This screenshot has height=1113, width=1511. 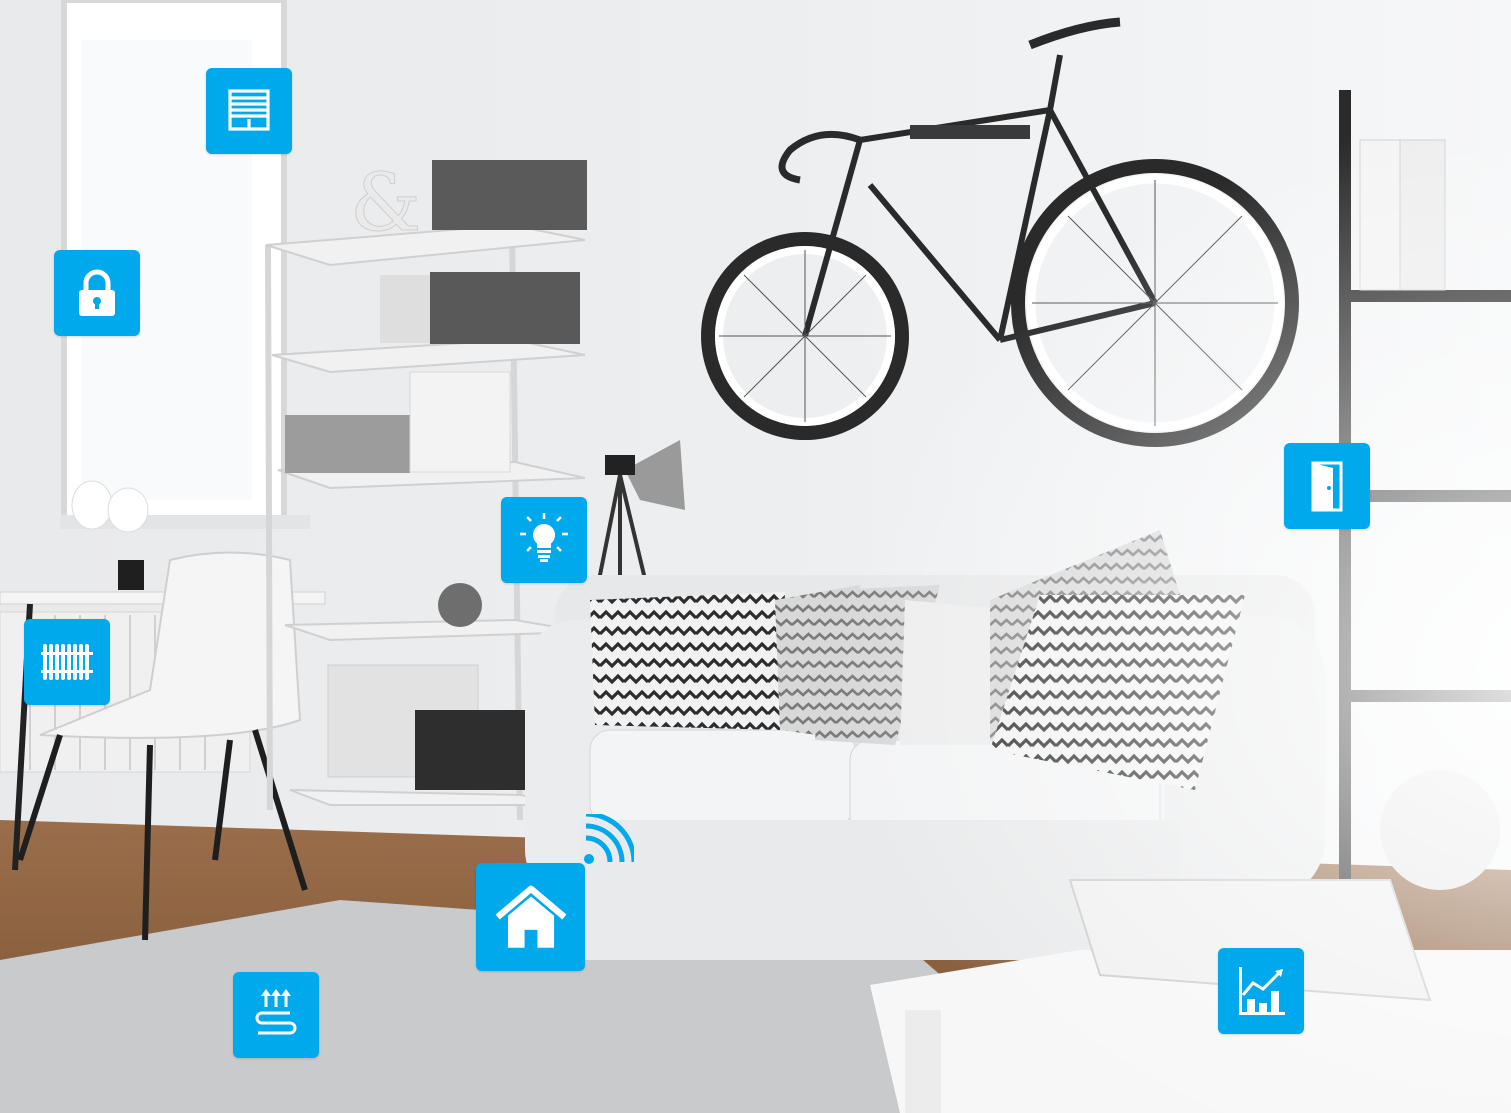 What do you see at coordinates (1327, 486) in the screenshot?
I see `door-icon` at bounding box center [1327, 486].